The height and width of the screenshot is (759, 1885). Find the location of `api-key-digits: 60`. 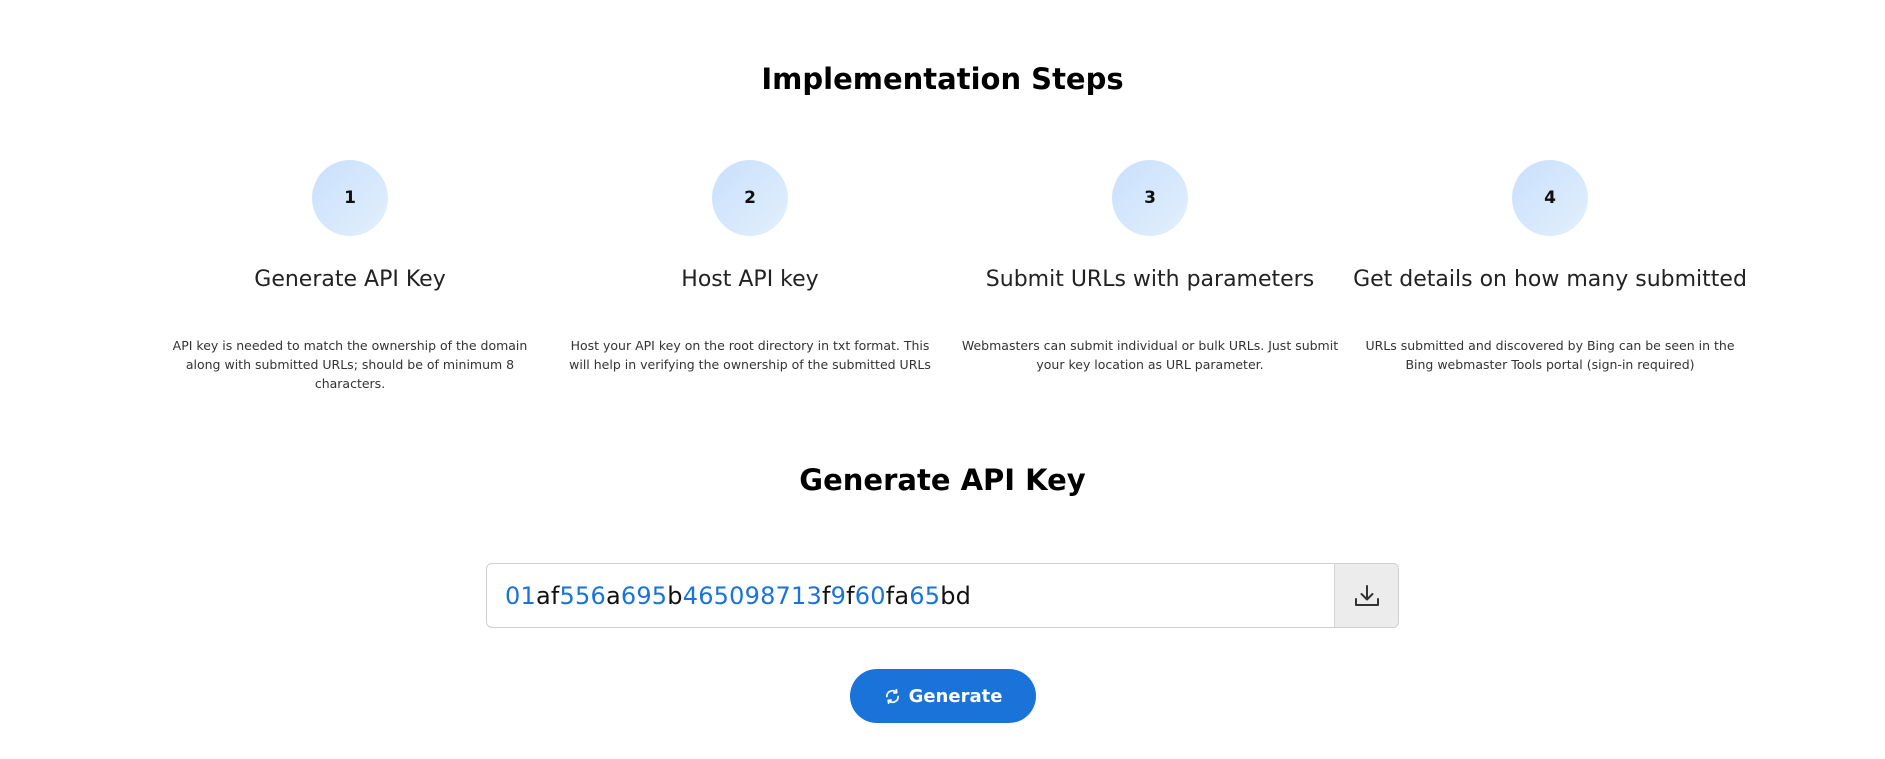

api-key-digits: 60 is located at coordinates (870, 595).